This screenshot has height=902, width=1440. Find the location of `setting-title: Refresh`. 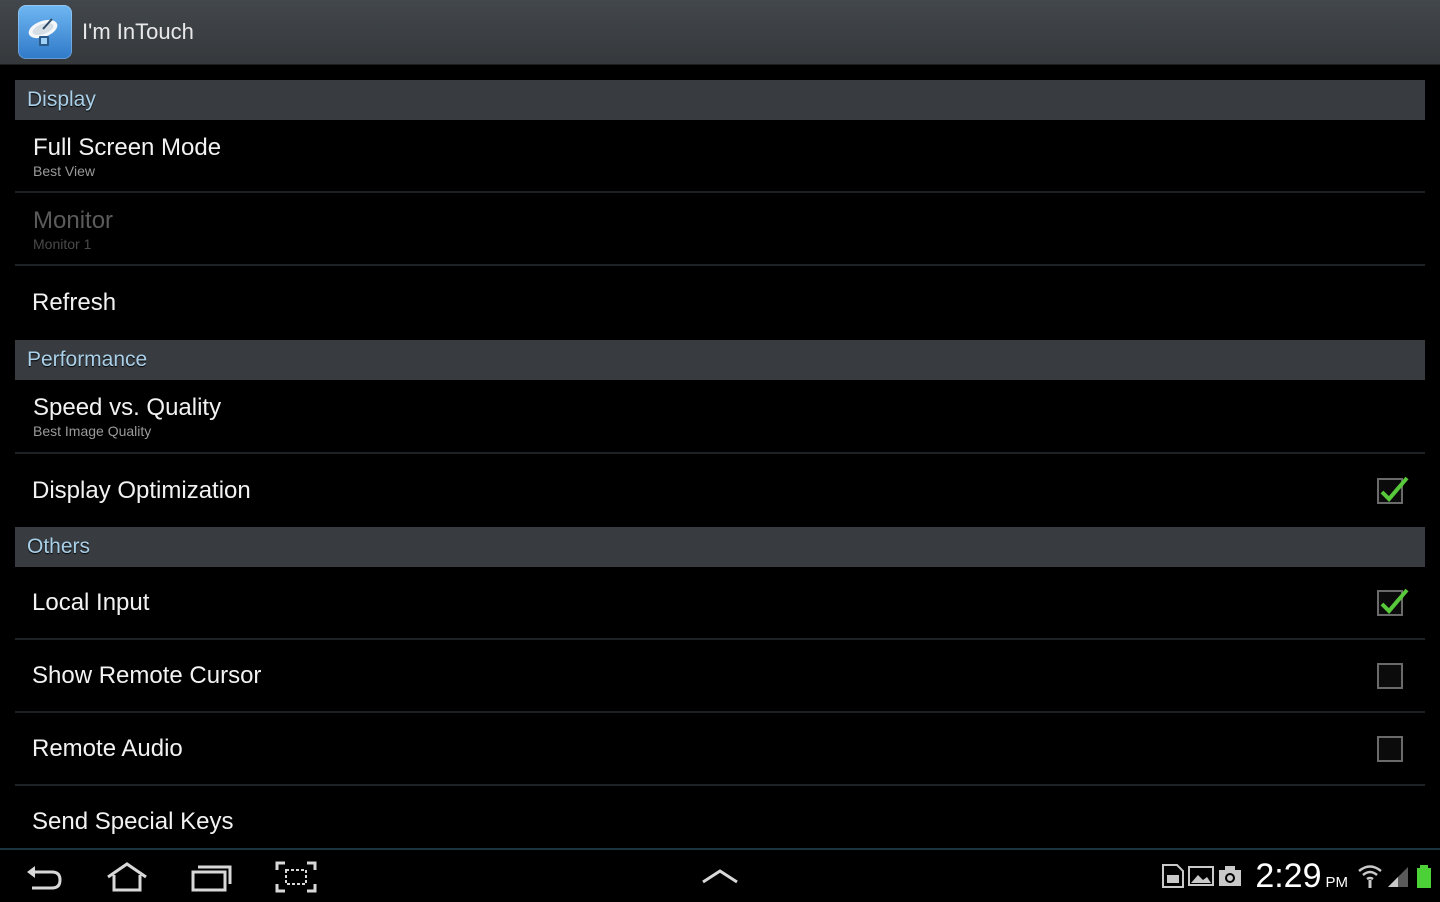

setting-title: Refresh is located at coordinates (74, 302).